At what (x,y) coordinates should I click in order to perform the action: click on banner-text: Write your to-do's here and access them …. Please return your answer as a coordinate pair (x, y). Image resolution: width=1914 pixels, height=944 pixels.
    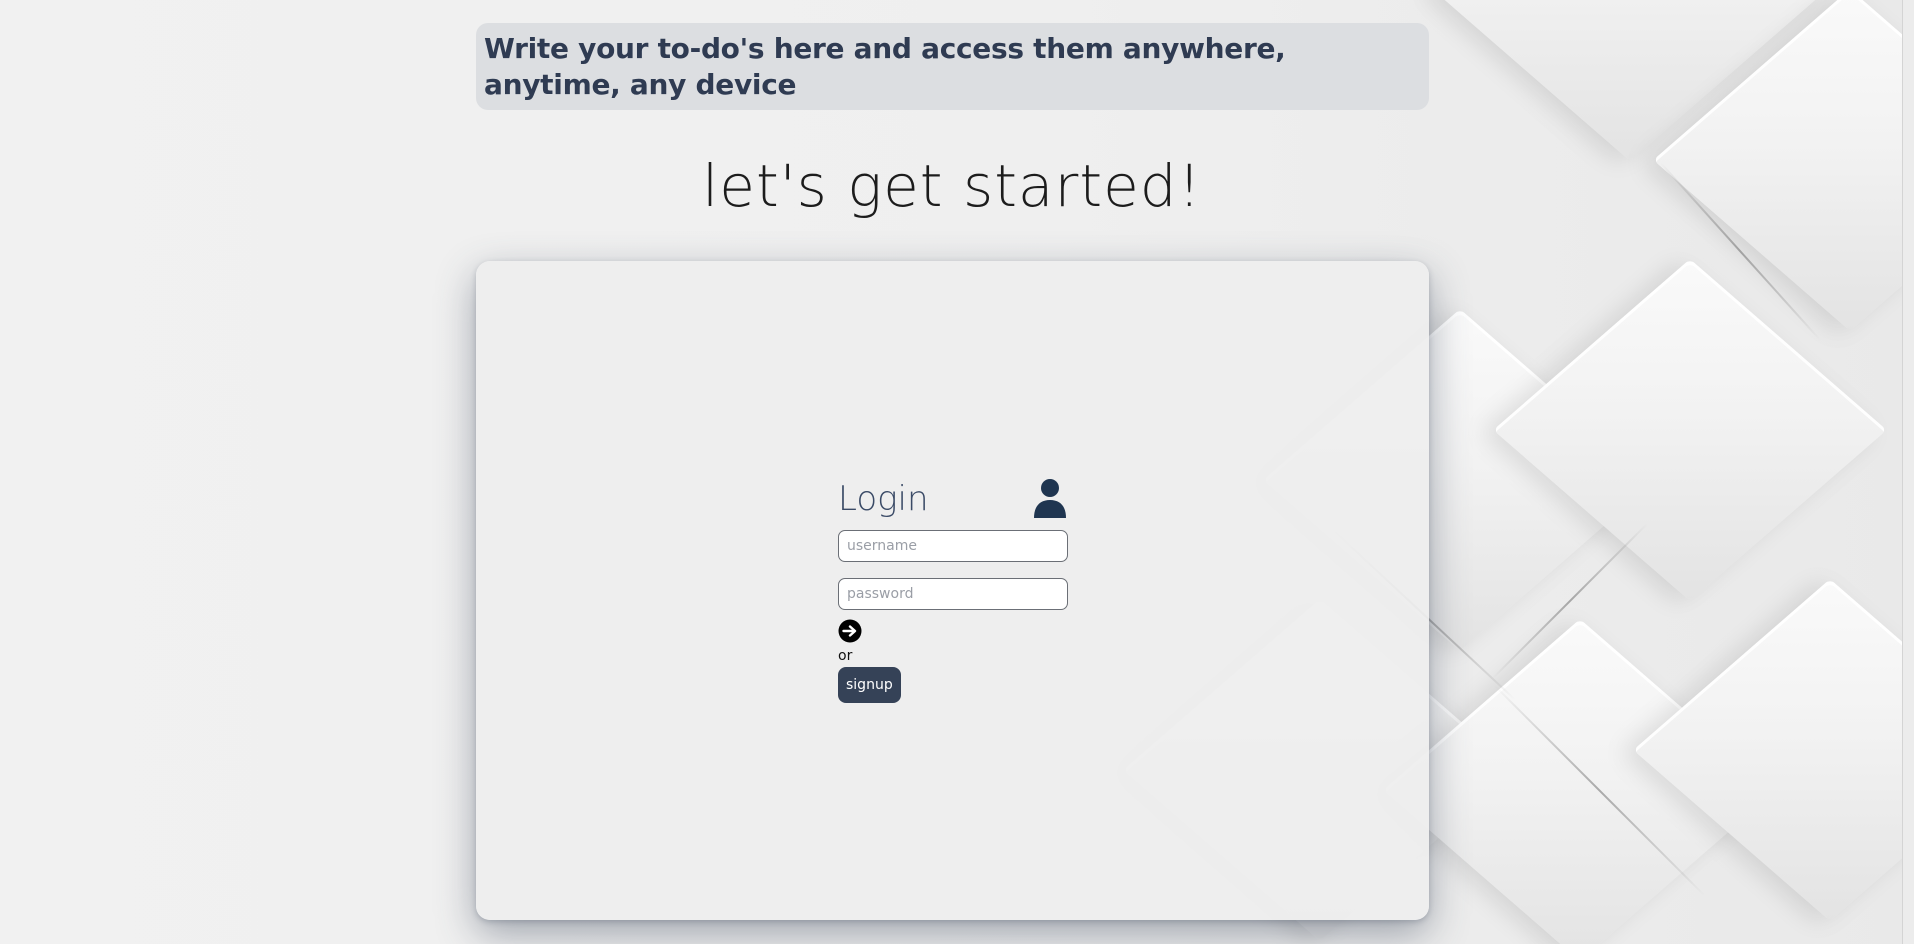
    Looking at the image, I should click on (885, 66).